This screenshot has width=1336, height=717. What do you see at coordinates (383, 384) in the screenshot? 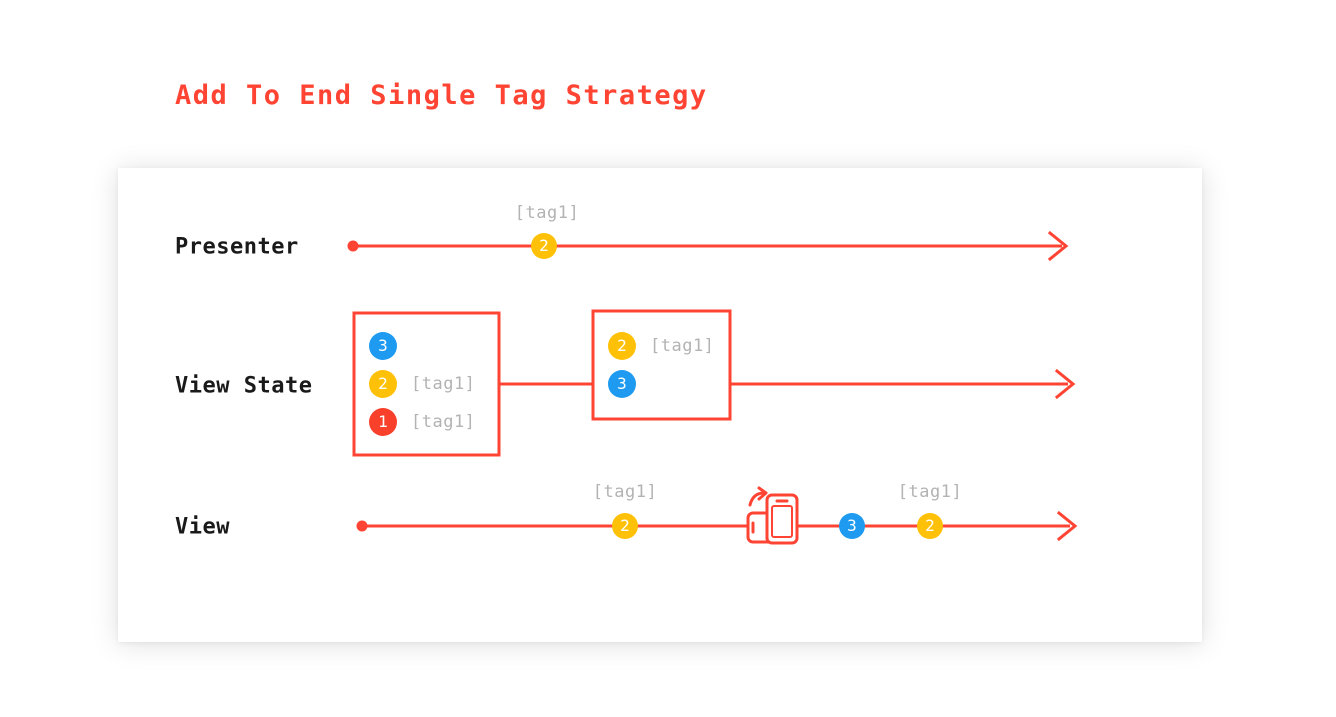
I see `view-state-box-1-item-2-circle: 2` at bounding box center [383, 384].